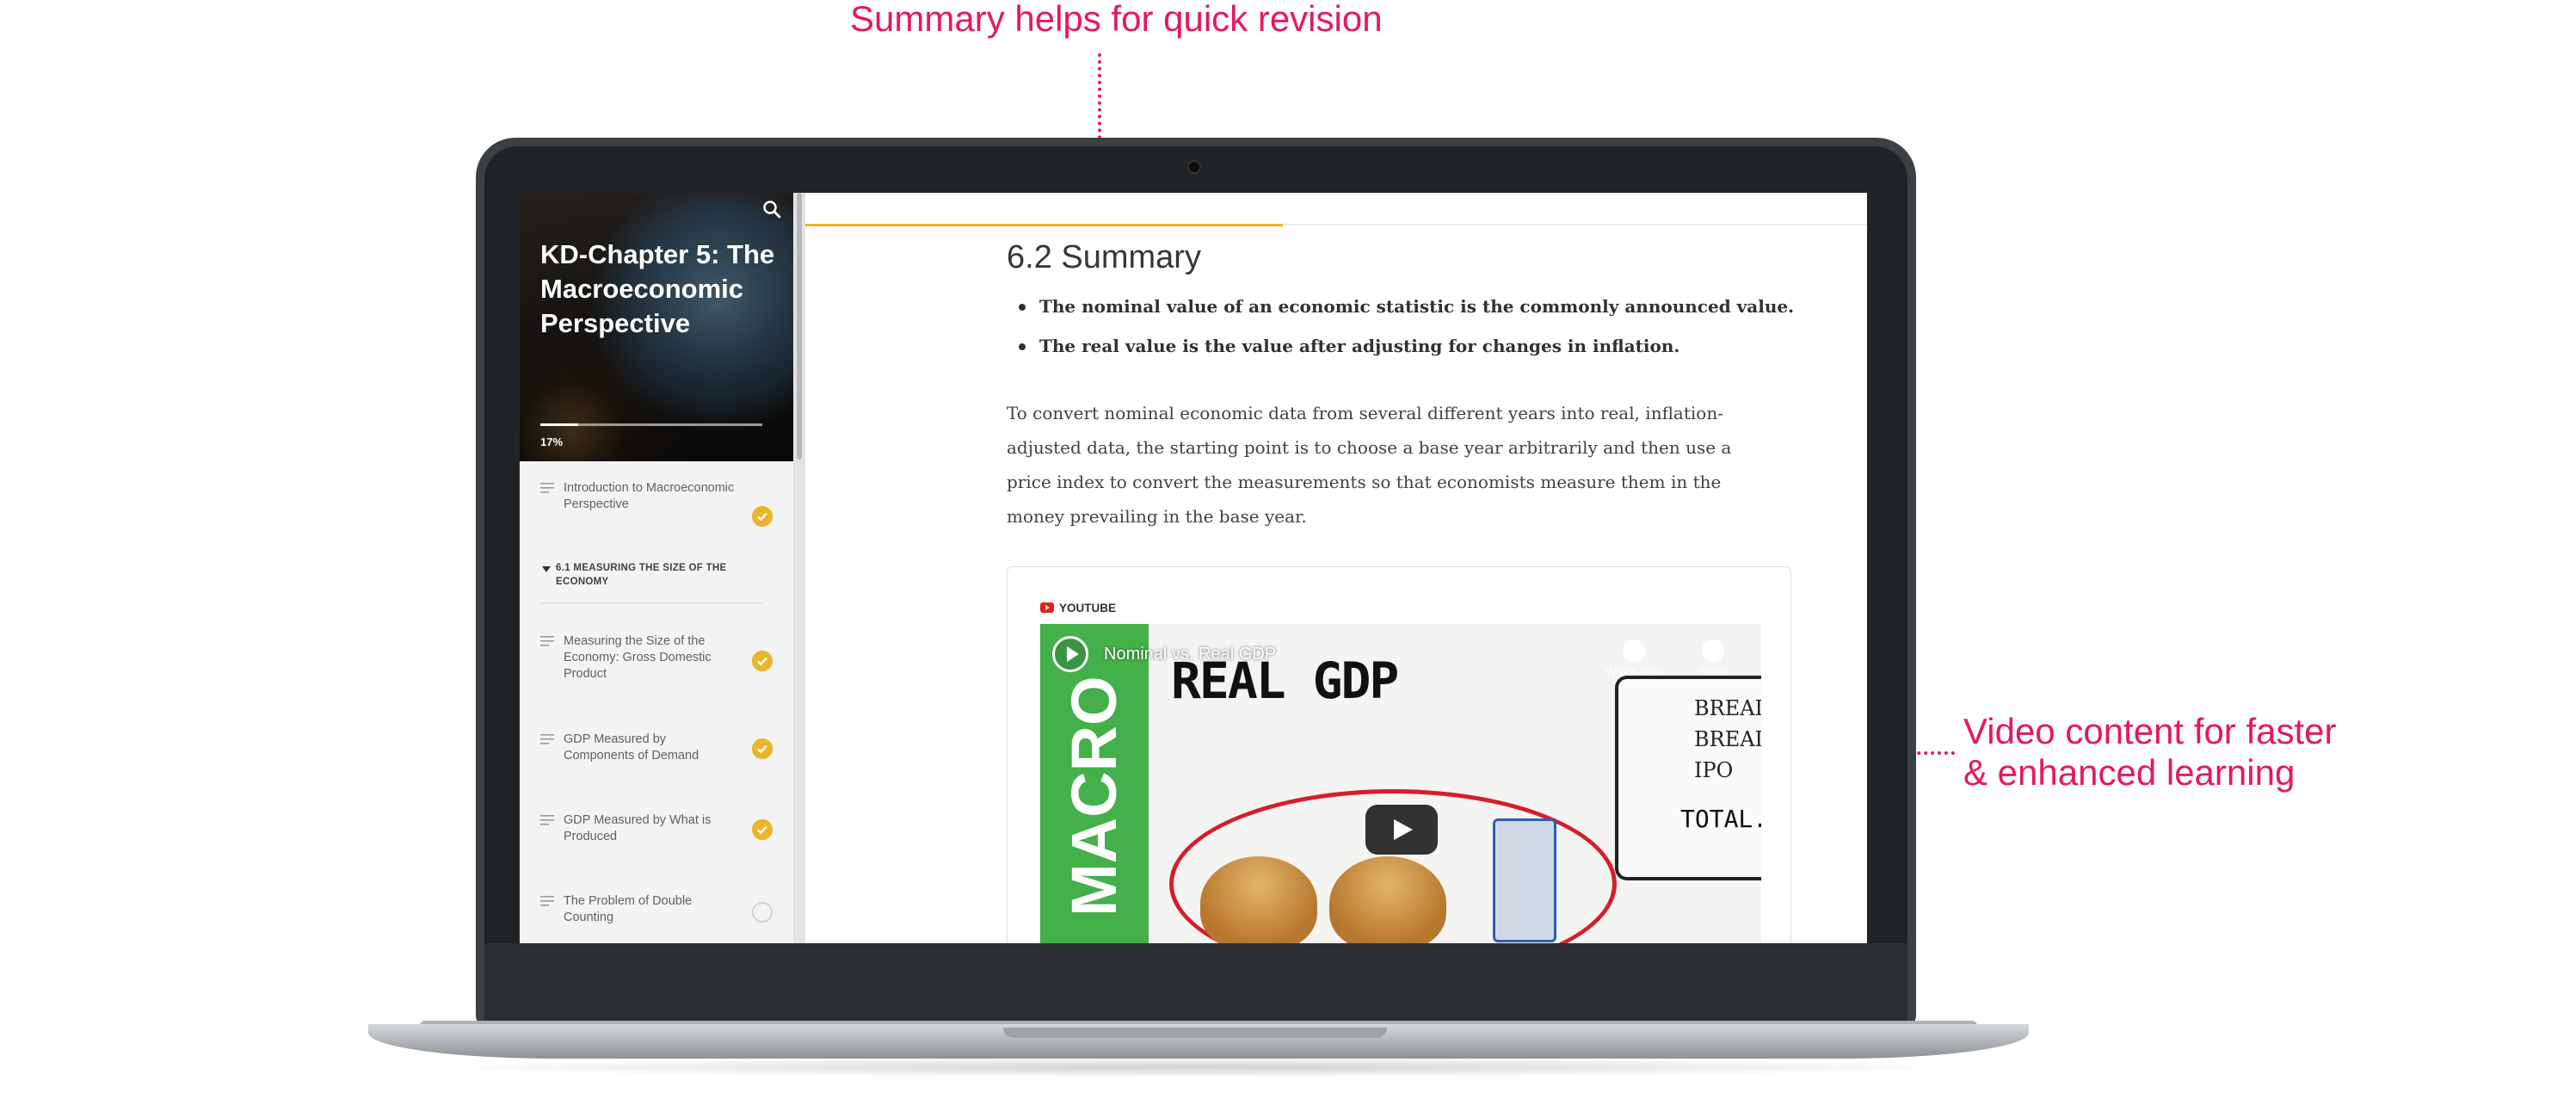 The image size is (2576, 1093). Describe the element at coordinates (547, 569) in the screenshot. I see `caret-down-icon` at that location.